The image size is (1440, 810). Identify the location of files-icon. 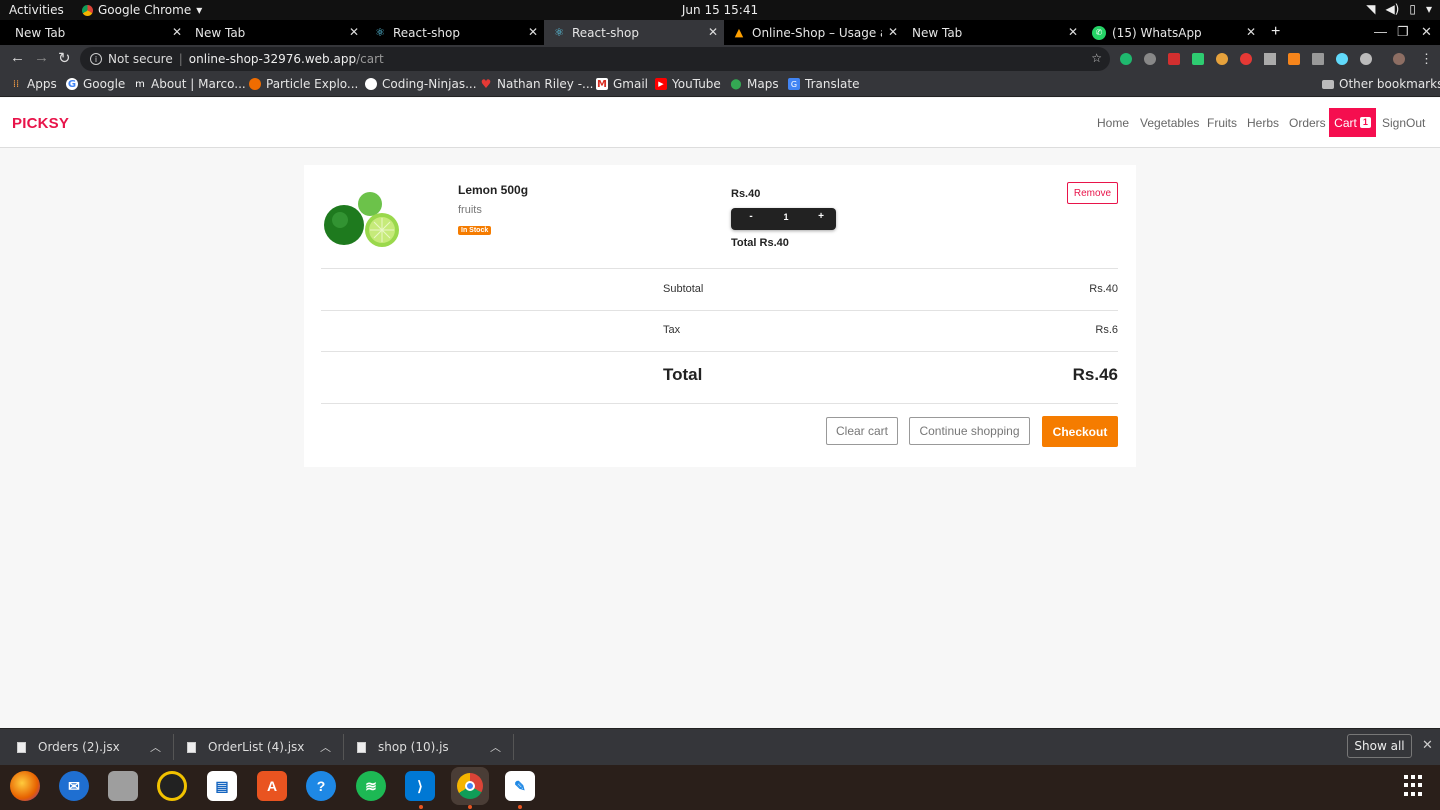
(123, 786).